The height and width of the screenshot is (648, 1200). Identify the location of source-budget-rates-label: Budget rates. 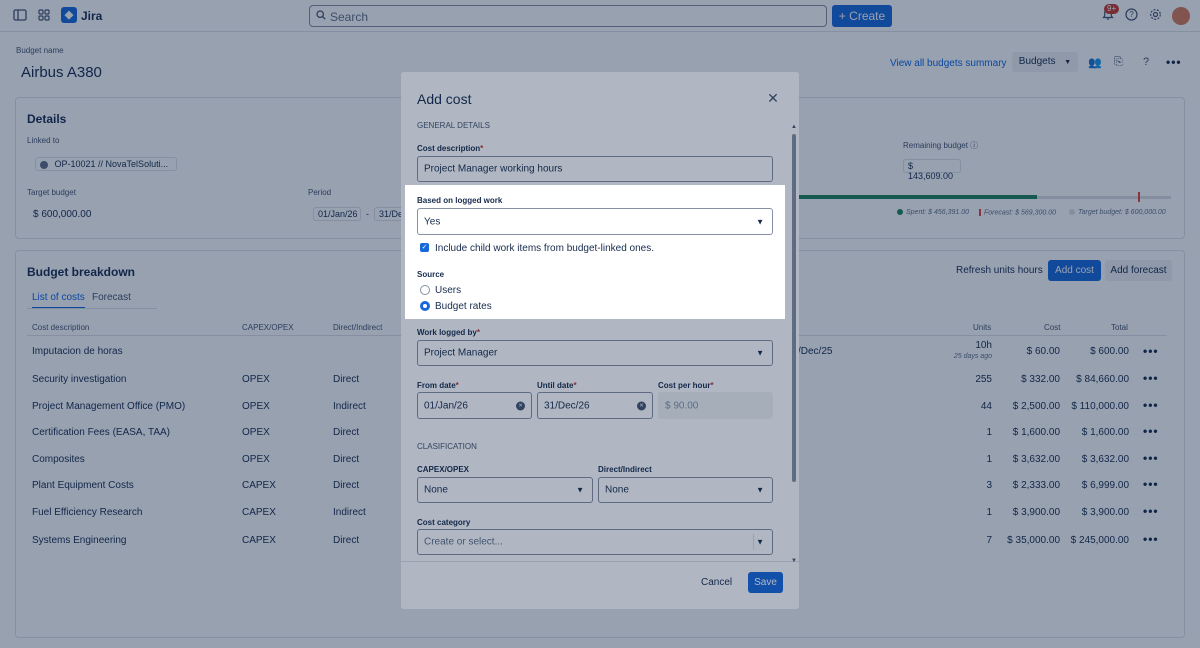
(463, 306).